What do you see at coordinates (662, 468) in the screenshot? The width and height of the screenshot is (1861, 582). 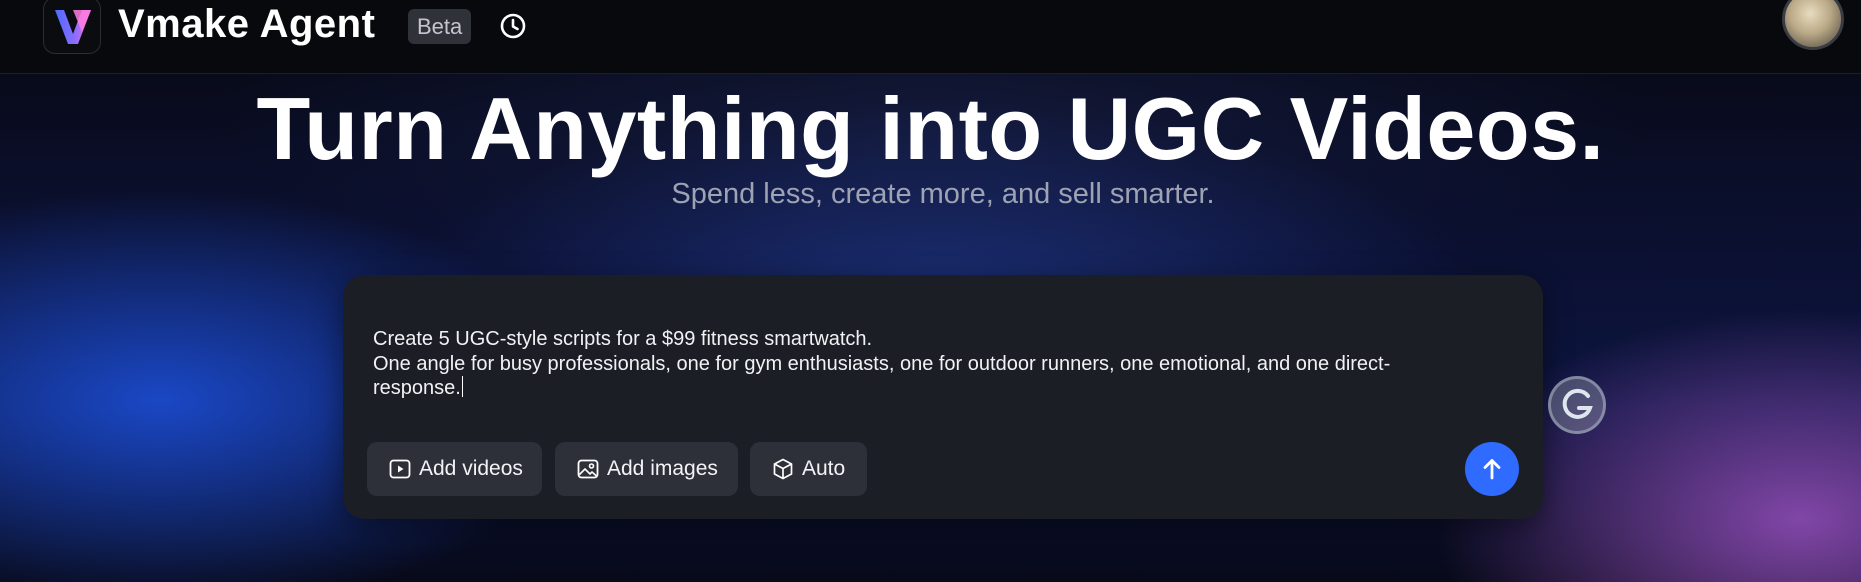 I see `add-images-label: Add images` at bounding box center [662, 468].